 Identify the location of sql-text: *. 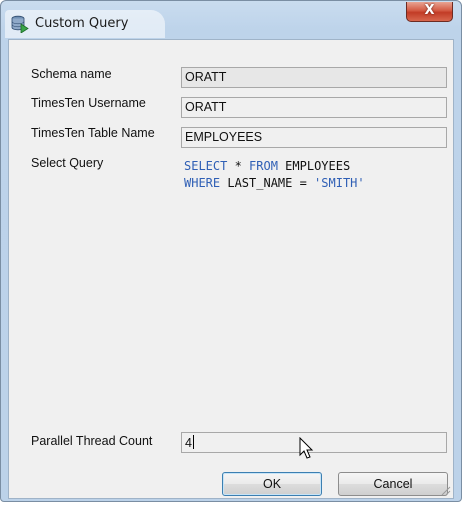
(238, 166).